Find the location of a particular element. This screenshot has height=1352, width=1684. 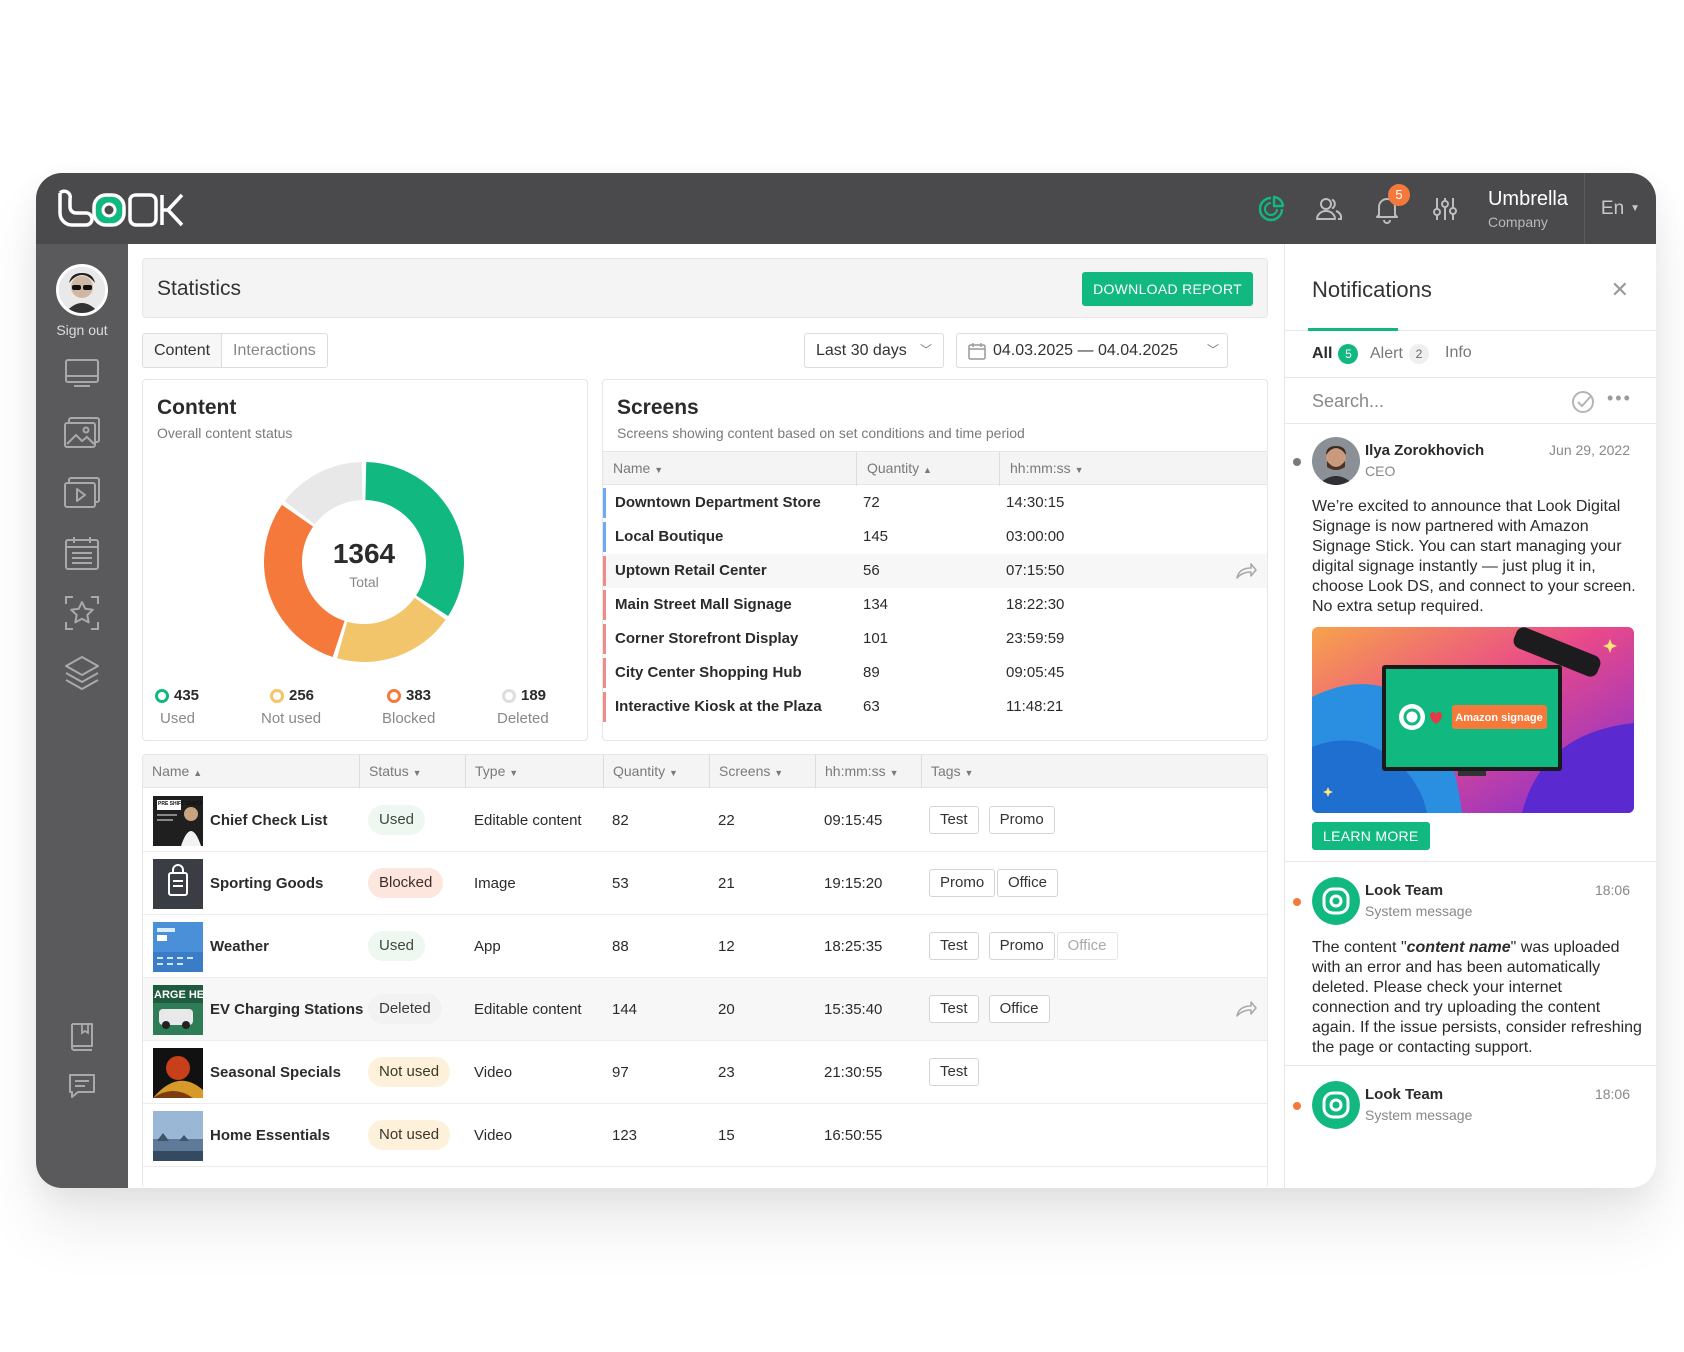

content-name: Sporting Goods is located at coordinates (267, 883).